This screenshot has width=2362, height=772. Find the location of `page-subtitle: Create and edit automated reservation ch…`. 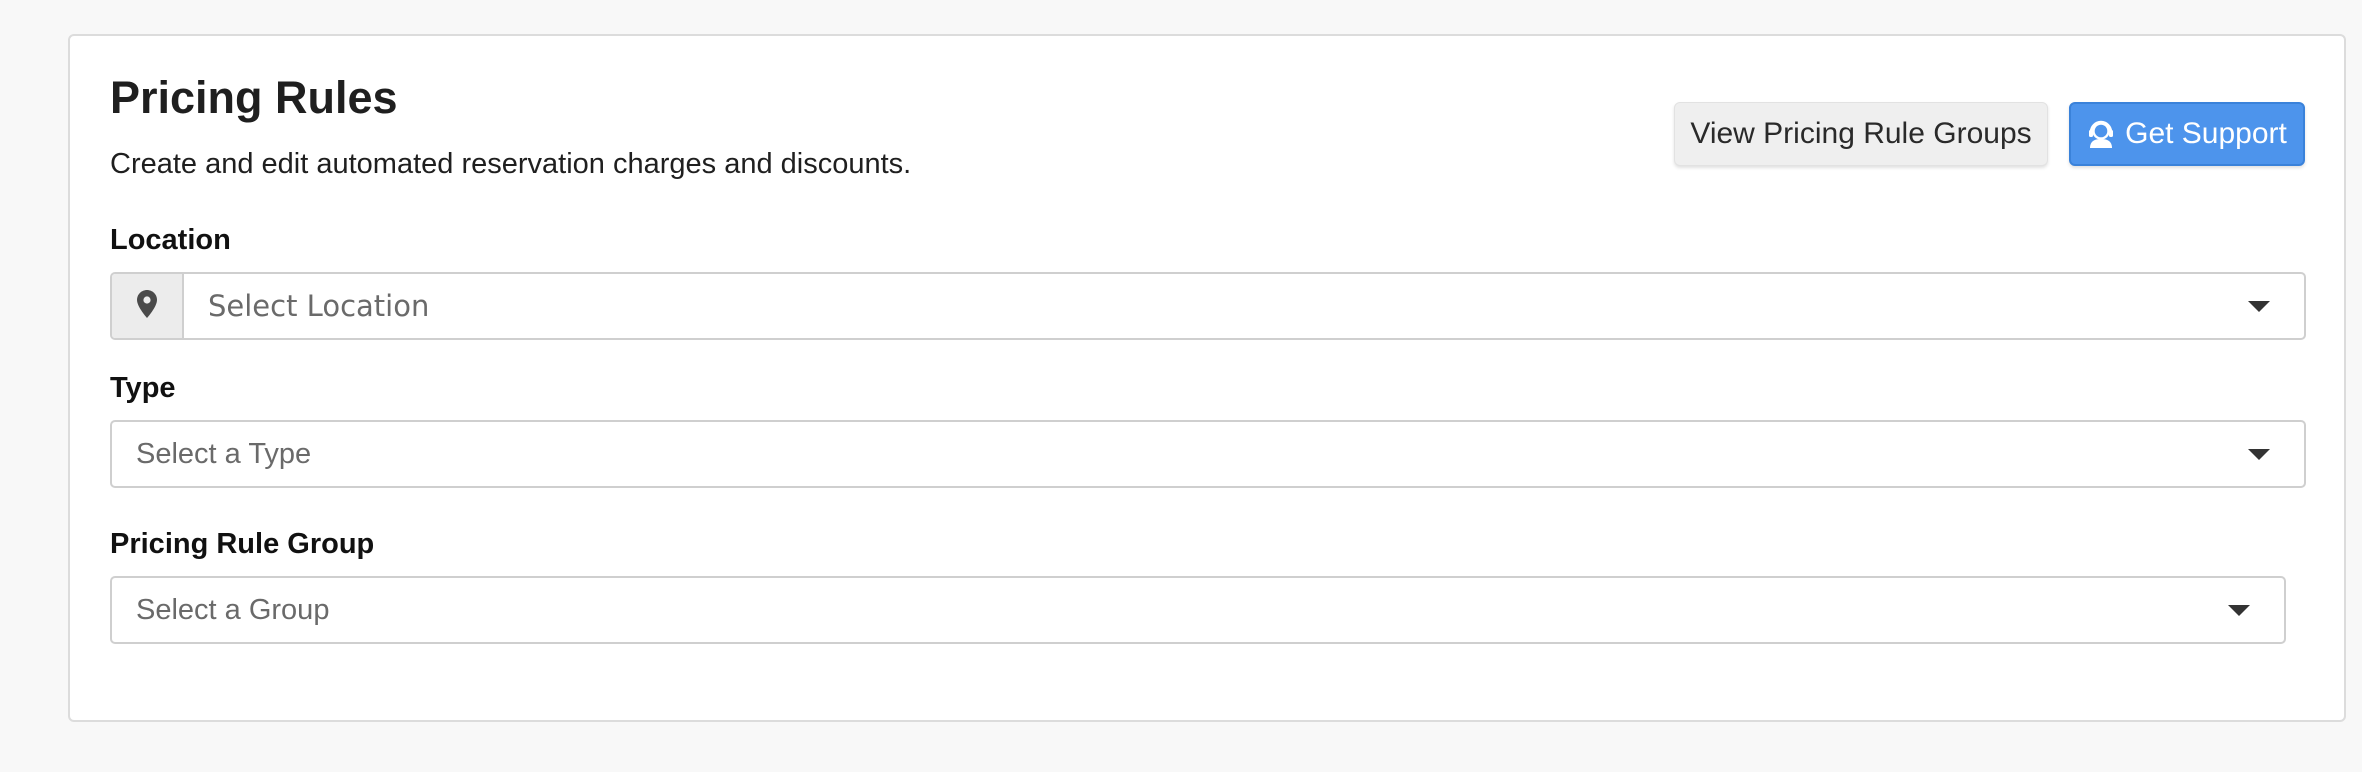

page-subtitle: Create and edit automated reservation ch… is located at coordinates (511, 164).